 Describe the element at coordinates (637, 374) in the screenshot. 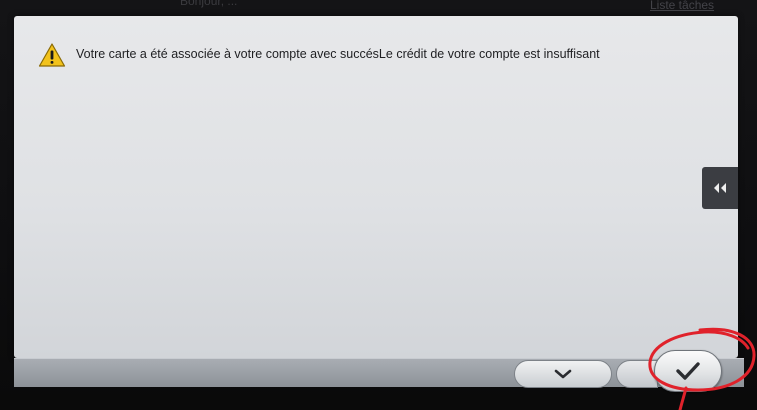

I see `scroll-up-button` at that location.